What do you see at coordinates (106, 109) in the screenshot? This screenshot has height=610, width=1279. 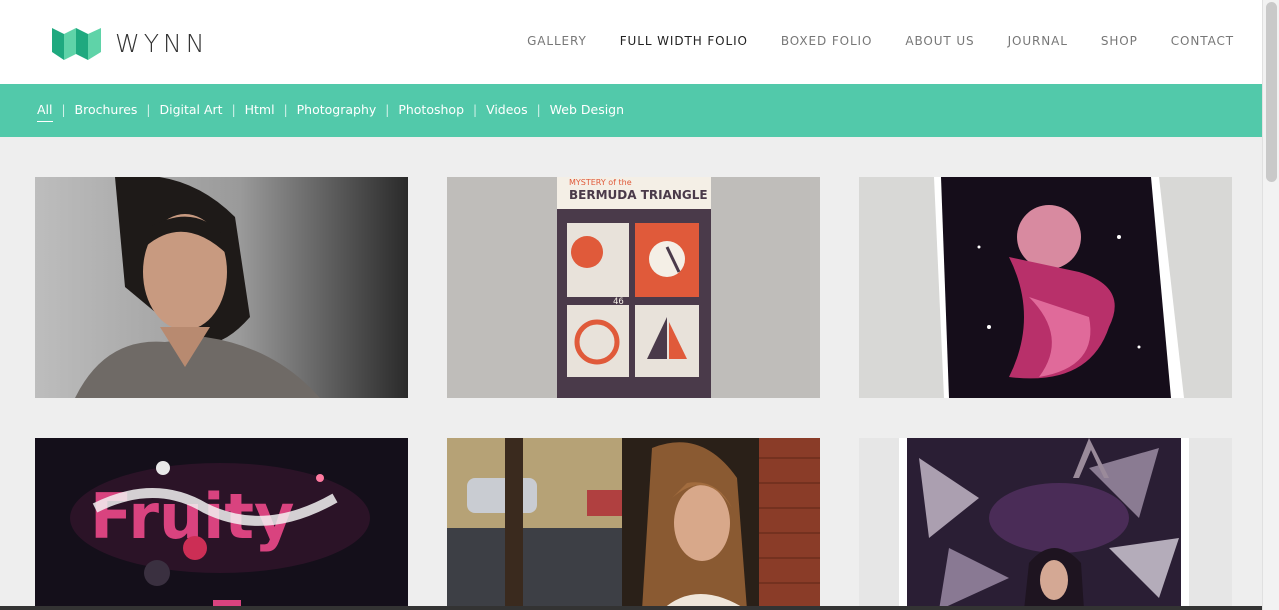 I see `filter-brochures: Brochures` at bounding box center [106, 109].